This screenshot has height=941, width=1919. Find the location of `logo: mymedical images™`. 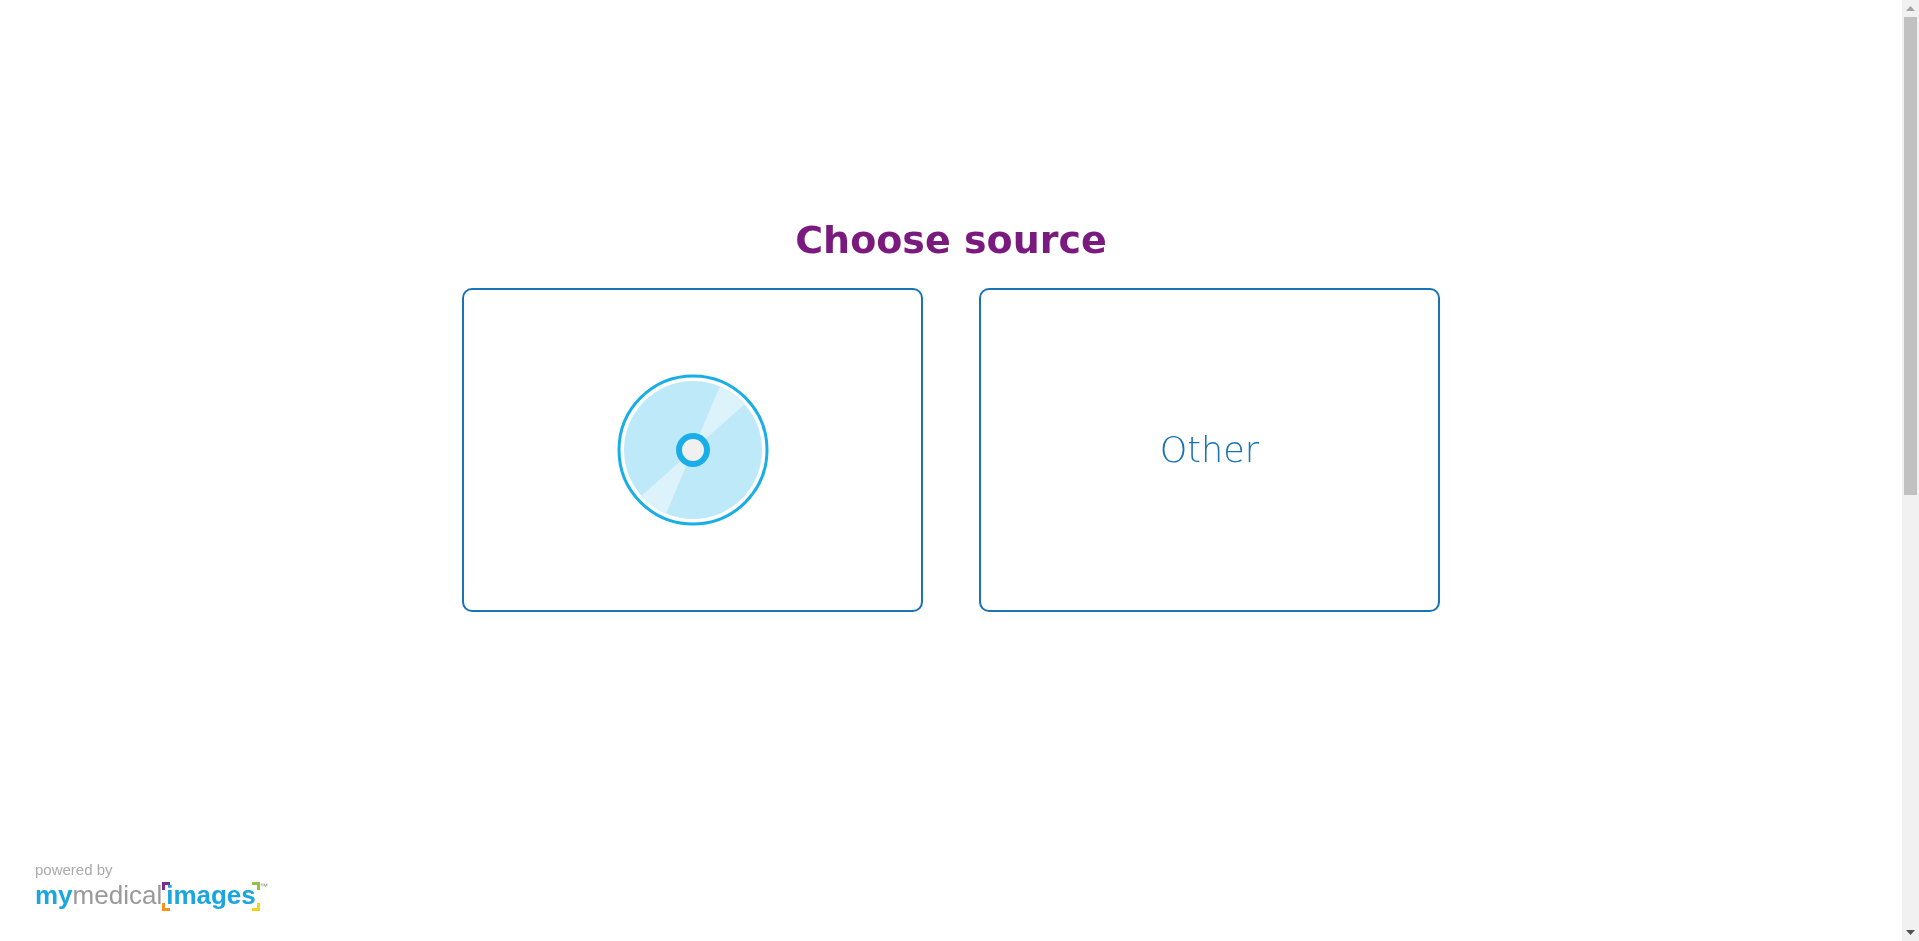

logo: mymedical images™ is located at coordinates (151, 895).